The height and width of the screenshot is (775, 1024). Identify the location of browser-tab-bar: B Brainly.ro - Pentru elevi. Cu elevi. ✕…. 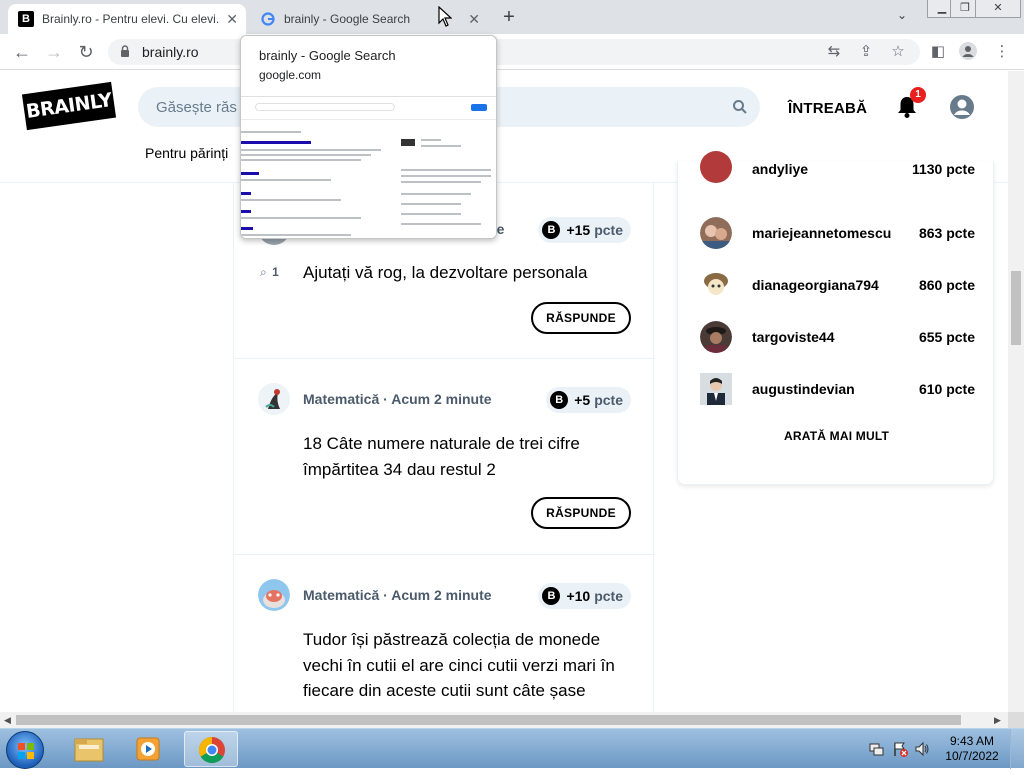
(512, 17).